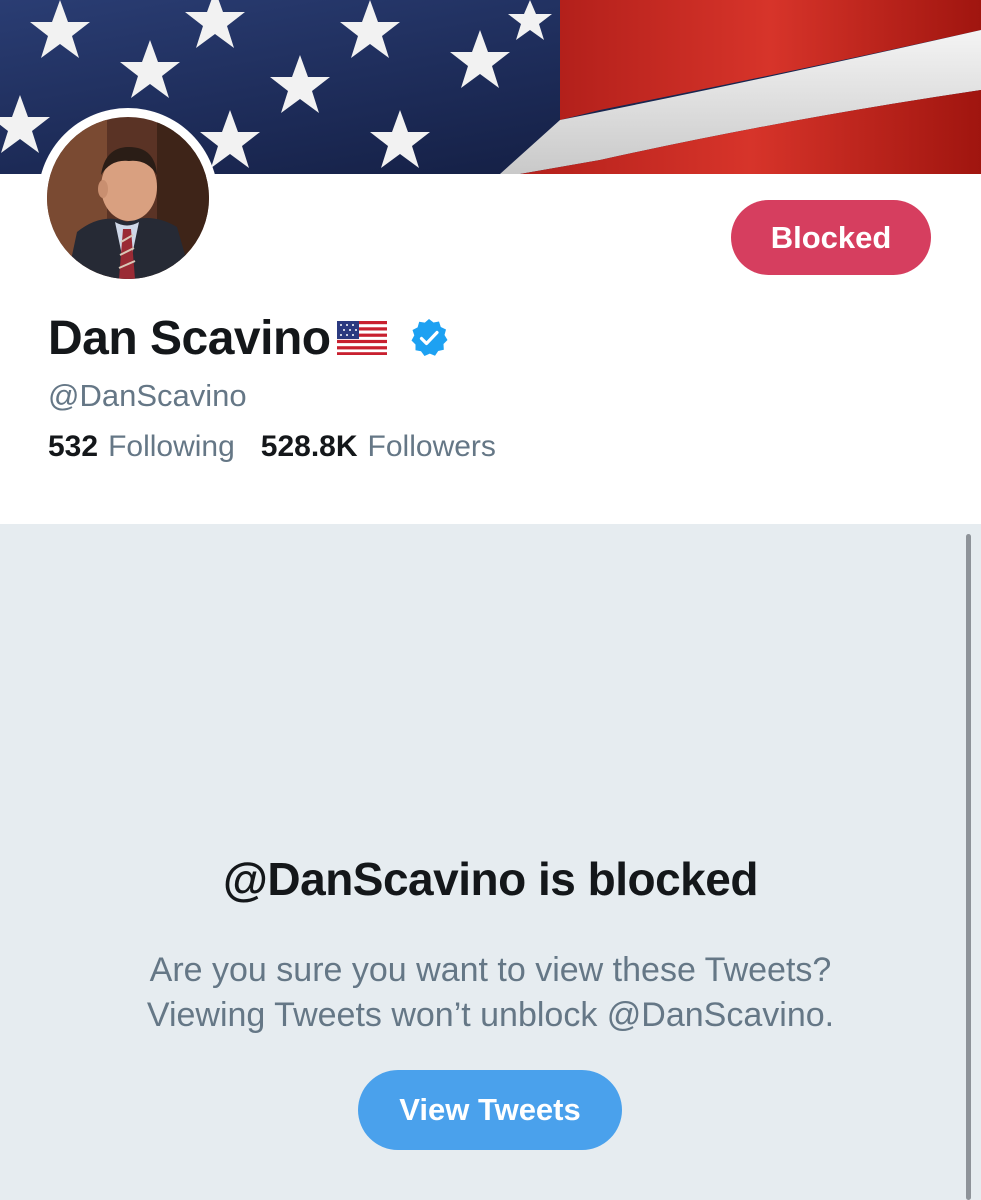  Describe the element at coordinates (189, 338) in the screenshot. I see `display-name: Dan Scavino` at that location.